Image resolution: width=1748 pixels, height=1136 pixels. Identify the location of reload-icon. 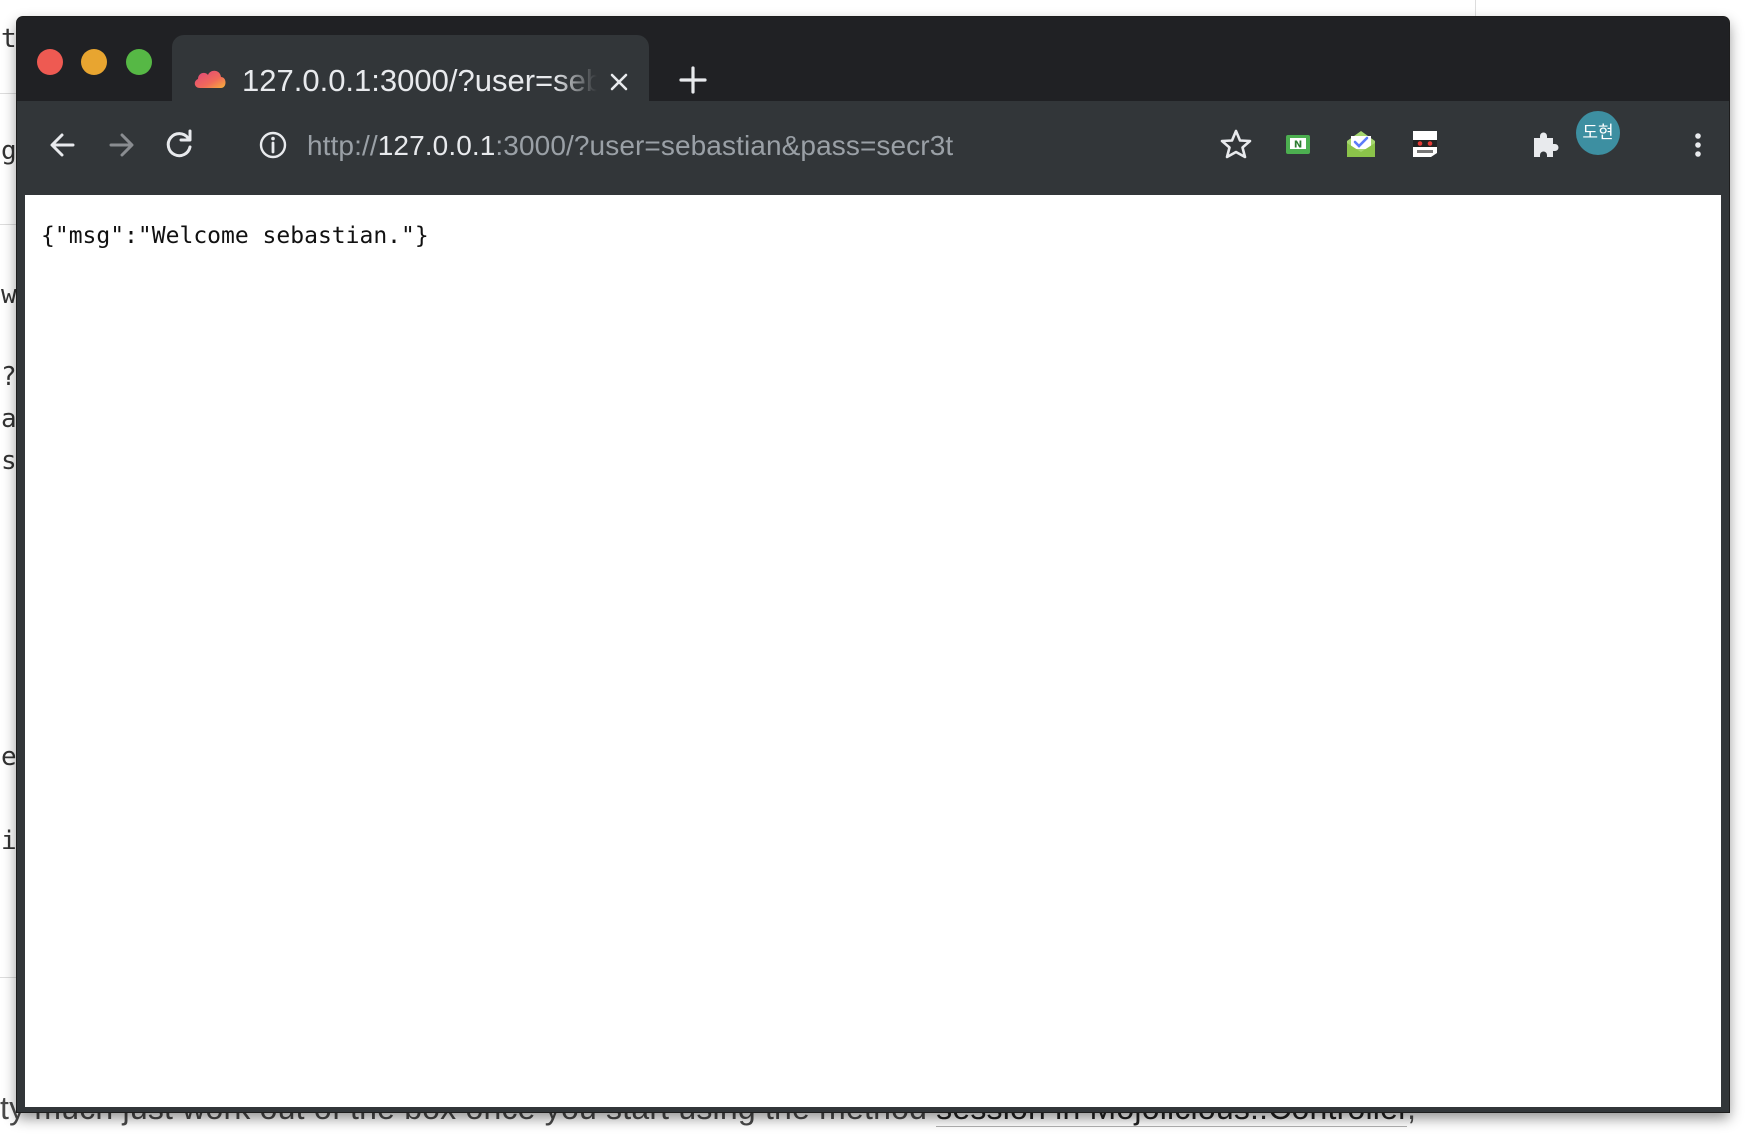
(179, 145).